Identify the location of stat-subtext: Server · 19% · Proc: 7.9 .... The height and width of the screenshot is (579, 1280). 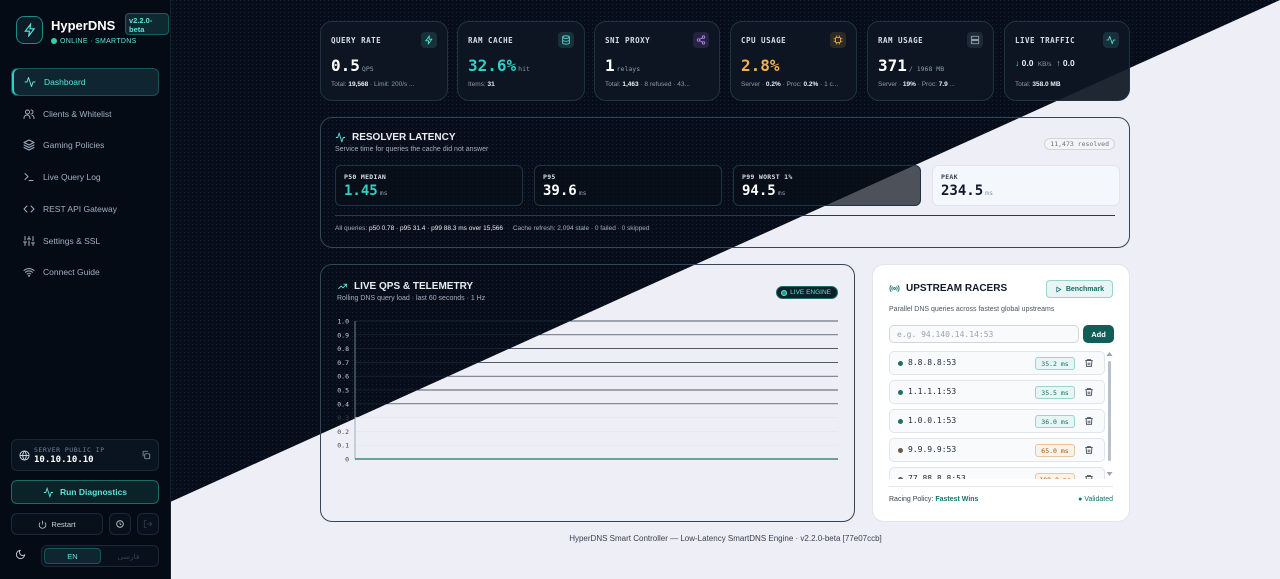
(916, 84).